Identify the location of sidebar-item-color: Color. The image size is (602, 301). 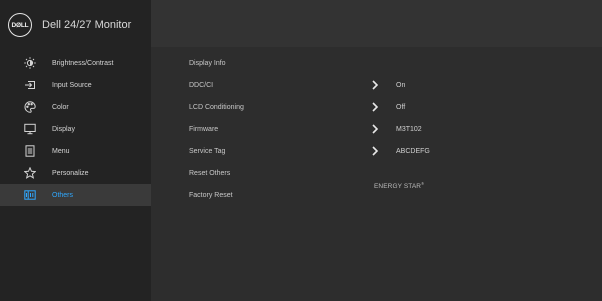
(75, 107).